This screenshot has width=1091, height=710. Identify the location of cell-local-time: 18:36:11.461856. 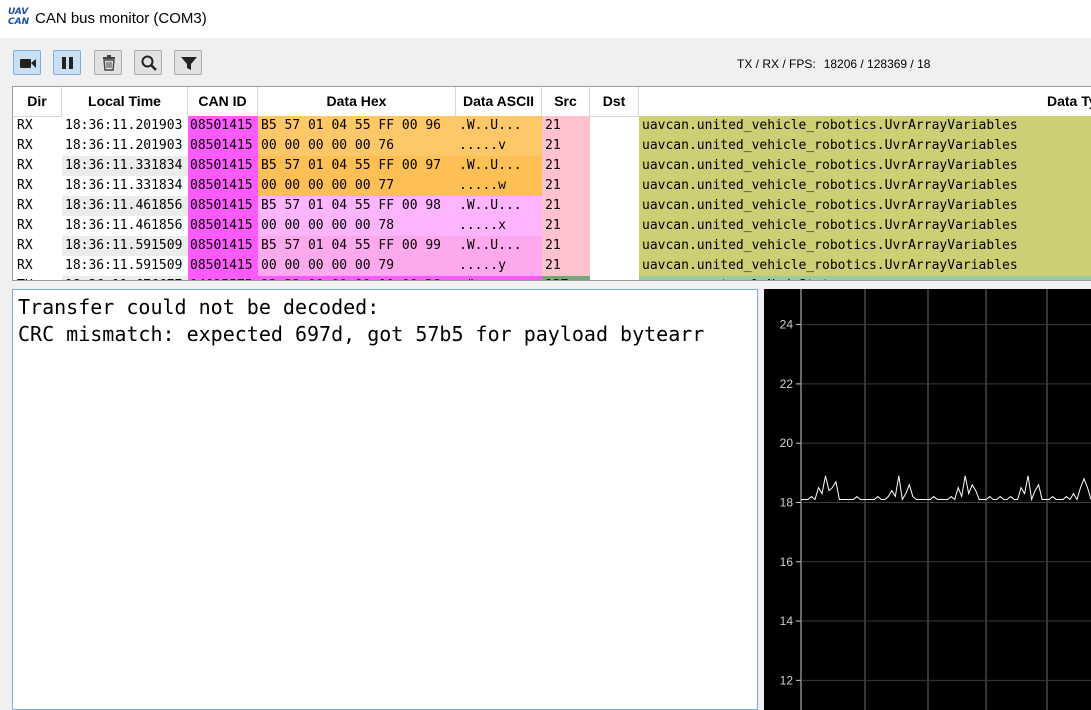
(125, 206).